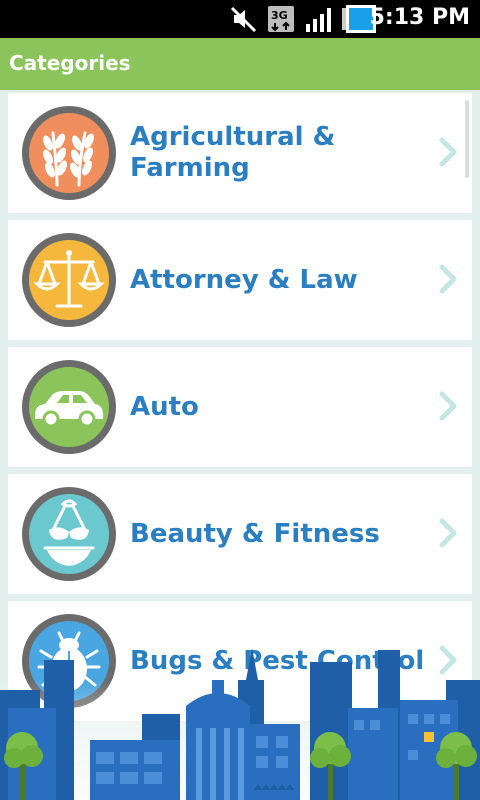  Describe the element at coordinates (244, 279) in the screenshot. I see `category-label: Attorney & Law` at that location.